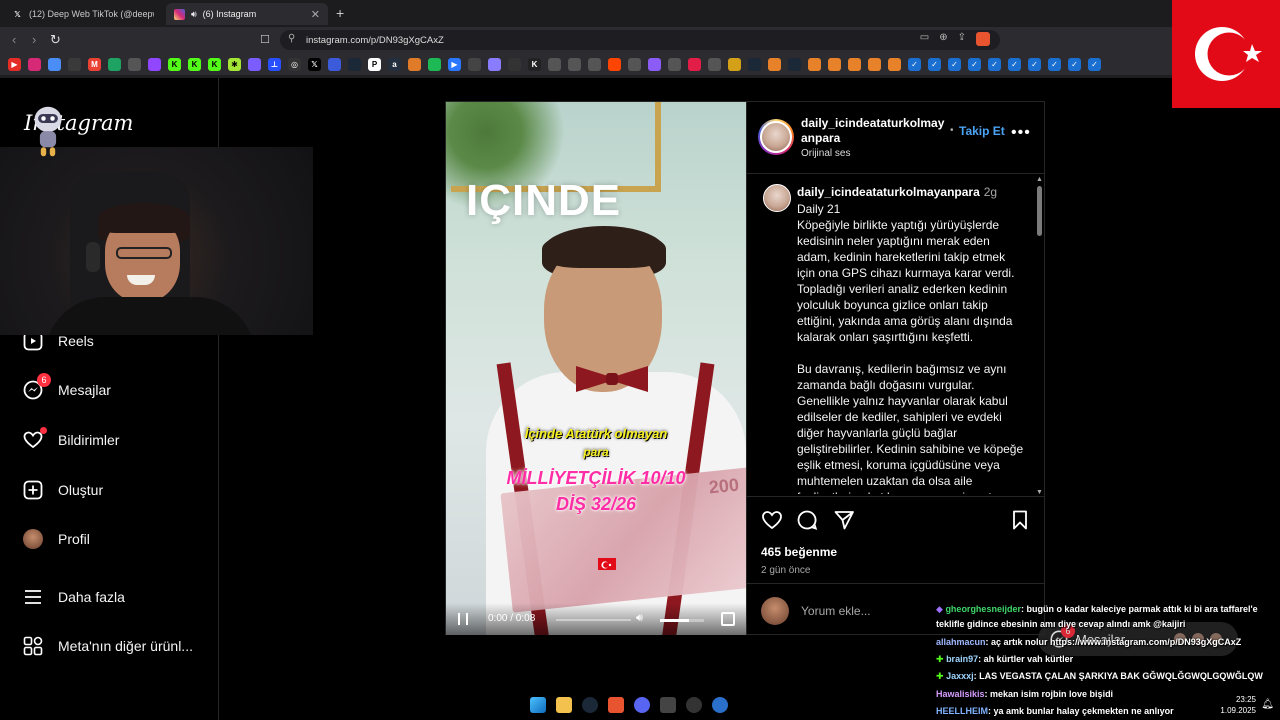 The width and height of the screenshot is (1280, 720). I want to click on bookmark-icon: P, so click(374, 64).